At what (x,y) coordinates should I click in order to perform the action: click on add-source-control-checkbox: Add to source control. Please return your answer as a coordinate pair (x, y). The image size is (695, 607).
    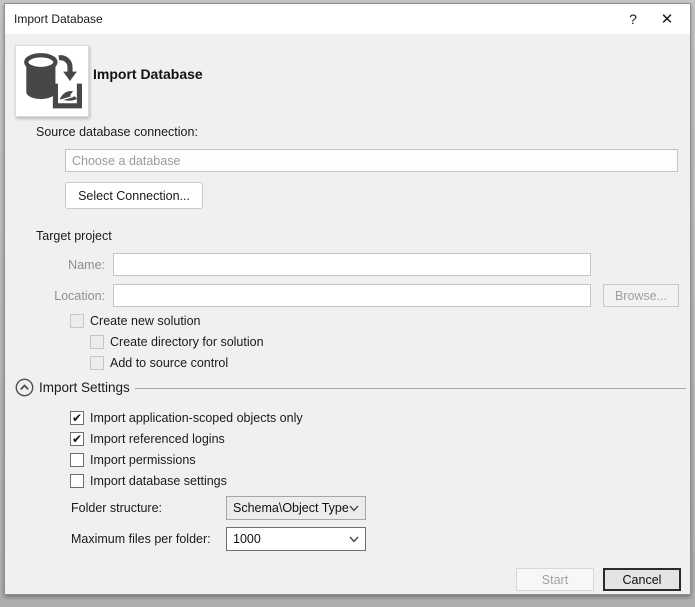
    Looking at the image, I should click on (159, 363).